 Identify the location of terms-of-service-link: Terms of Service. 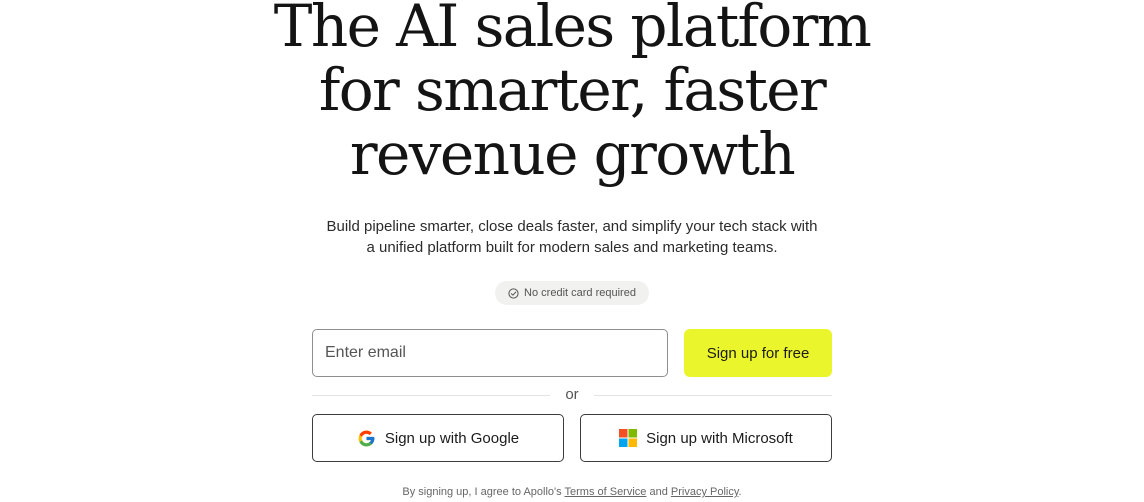
(606, 492).